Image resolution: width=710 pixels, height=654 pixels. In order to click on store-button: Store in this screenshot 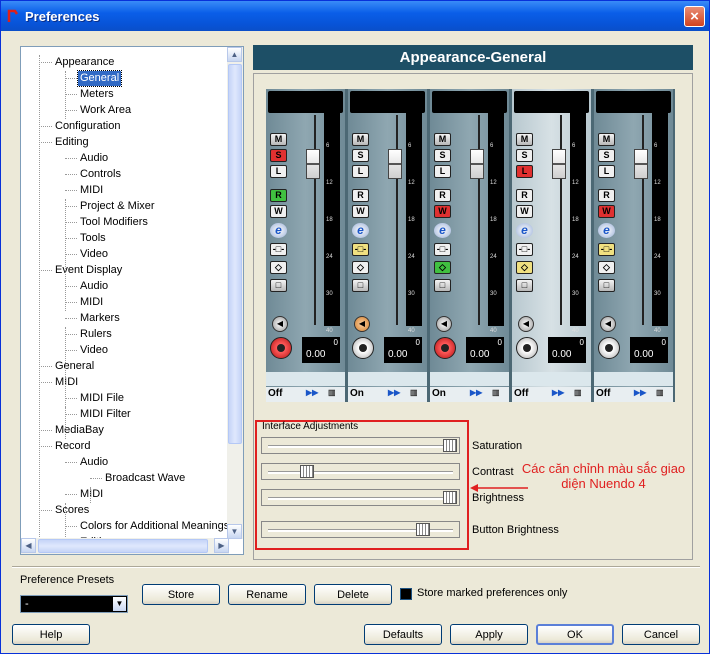, I will do `click(181, 594)`.